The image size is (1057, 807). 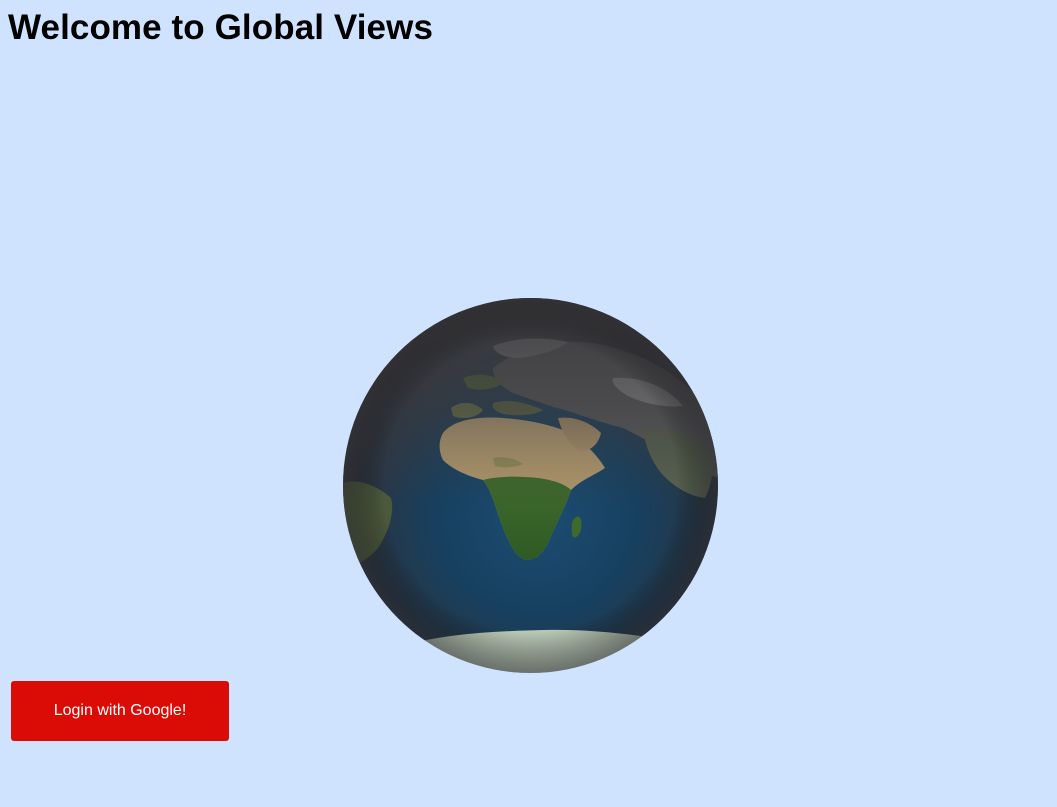 What do you see at coordinates (221, 27) in the screenshot?
I see `page-title: Welcome to Global Views` at bounding box center [221, 27].